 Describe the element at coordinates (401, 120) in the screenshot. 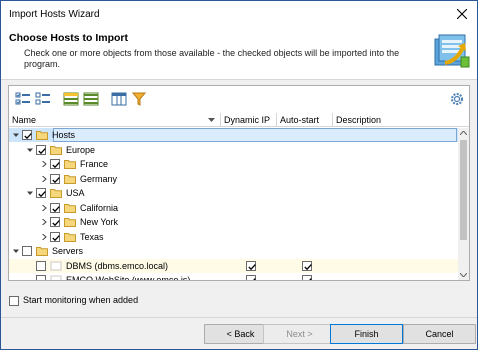

I see `column-description: Description` at that location.